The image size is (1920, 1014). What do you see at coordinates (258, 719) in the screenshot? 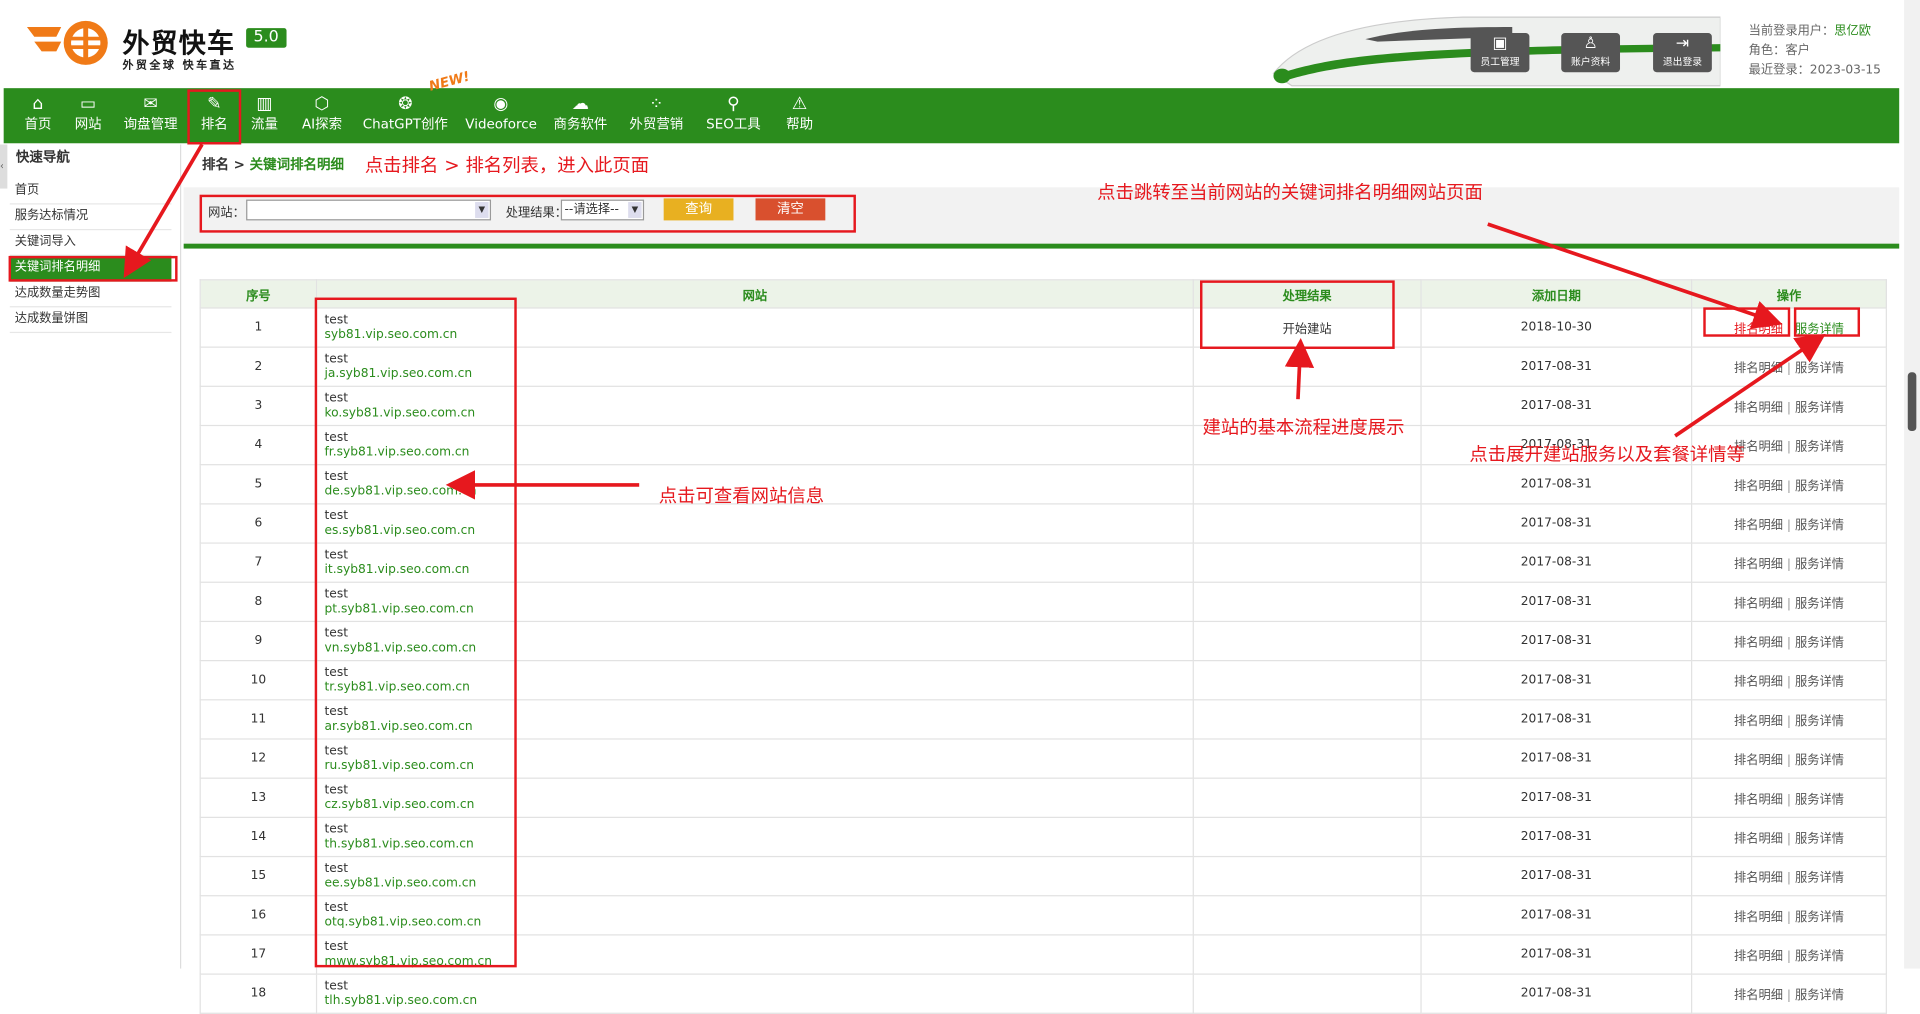
I see `row-number: 11` at bounding box center [258, 719].